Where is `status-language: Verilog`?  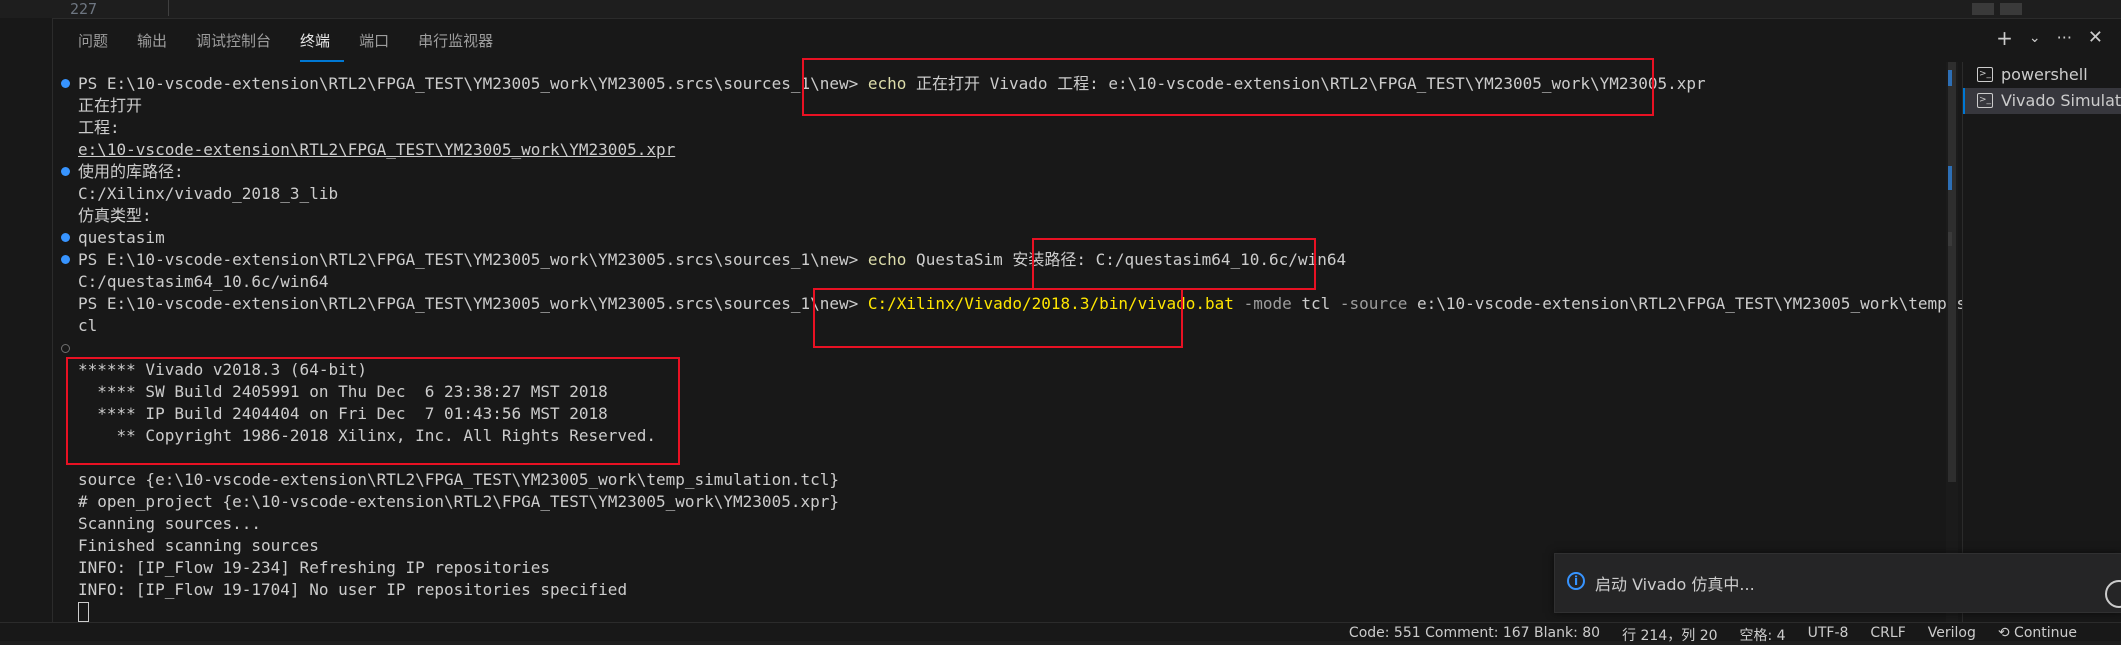 status-language: Verilog is located at coordinates (1952, 635).